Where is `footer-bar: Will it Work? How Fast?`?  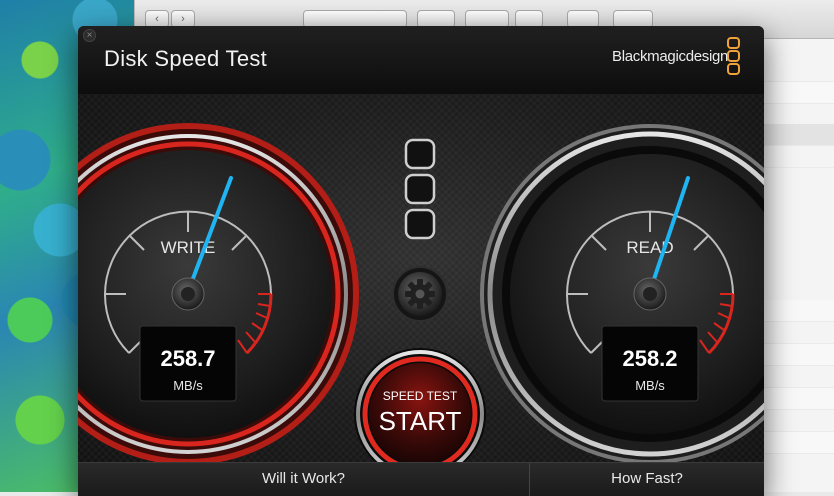 footer-bar: Will it Work? How Fast? is located at coordinates (421, 479).